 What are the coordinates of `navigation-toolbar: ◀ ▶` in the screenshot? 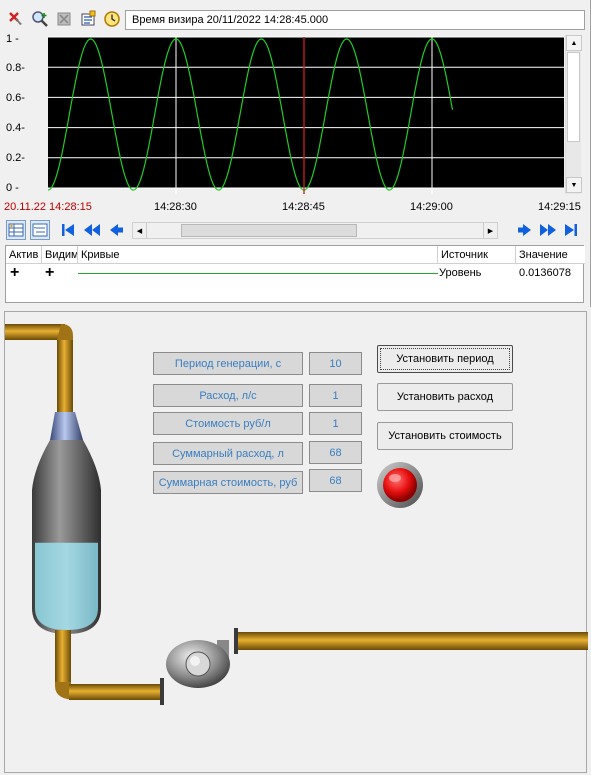 It's located at (294, 230).